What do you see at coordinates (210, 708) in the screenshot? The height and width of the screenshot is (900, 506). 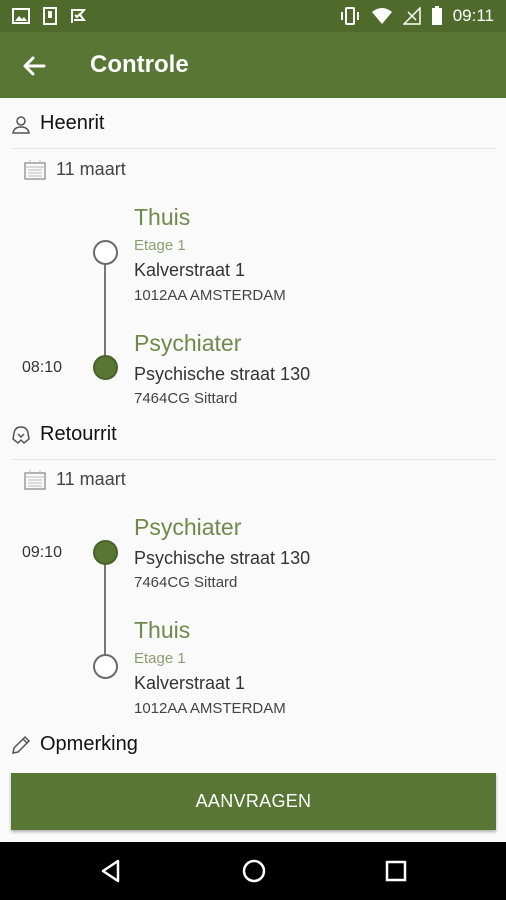 I see `return-to-city: 1012AA AMSTERDAM` at bounding box center [210, 708].